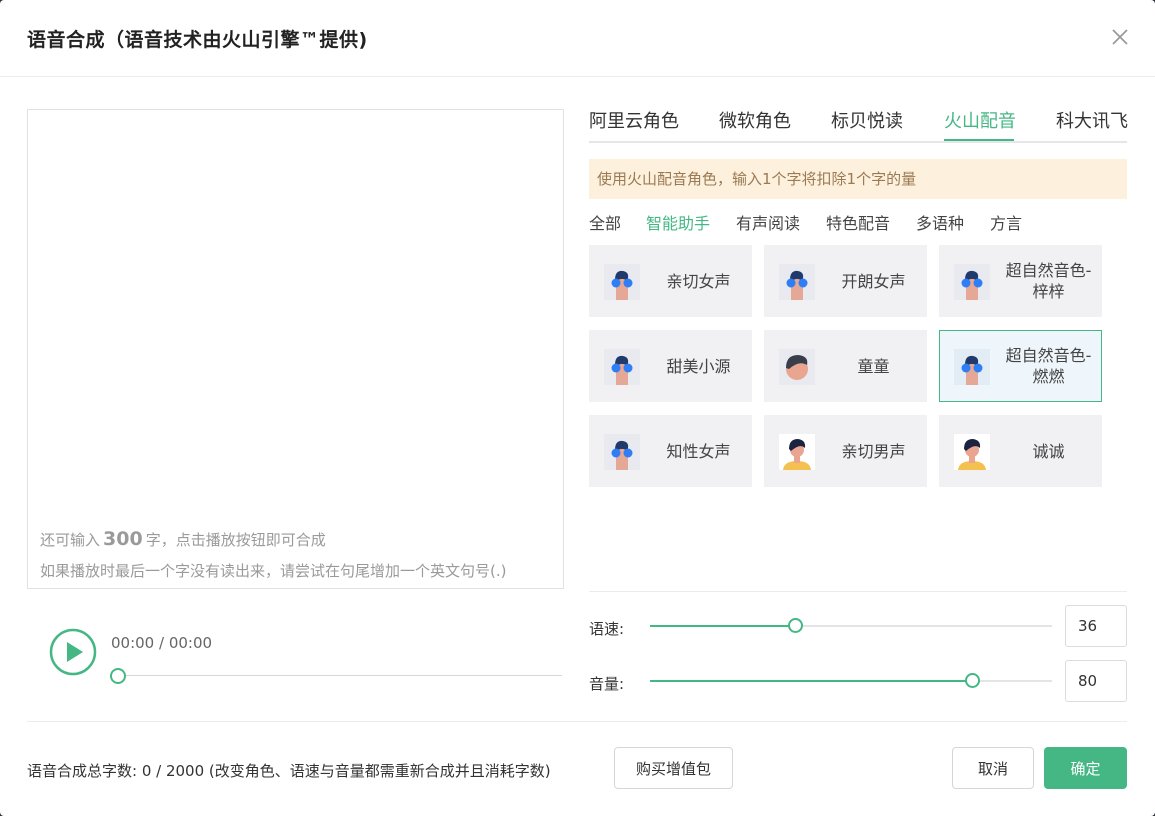 This screenshot has width=1155, height=816. What do you see at coordinates (118, 676) in the screenshot?
I see `player-progress-thumb` at bounding box center [118, 676].